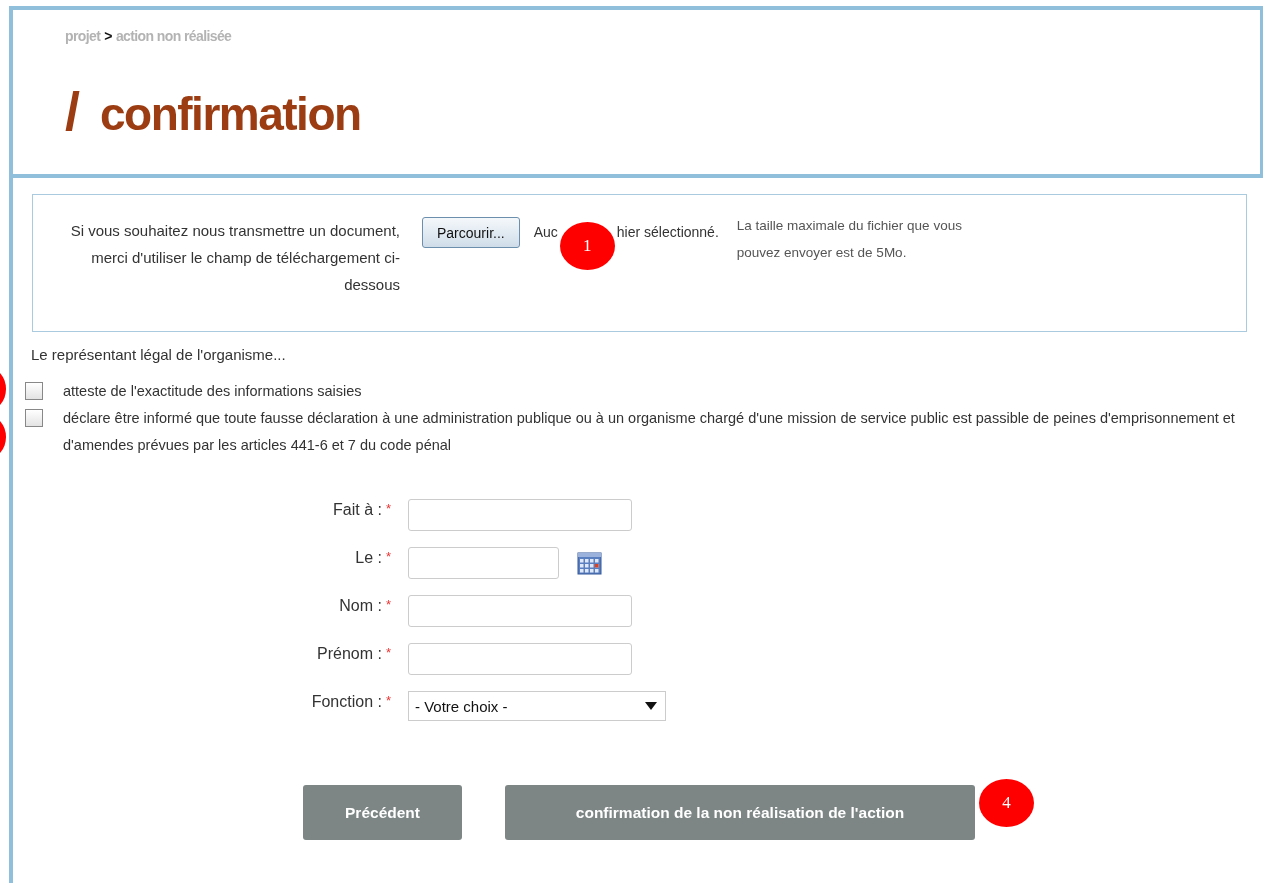  I want to click on breadcrumb-link: projet, so click(83, 36).